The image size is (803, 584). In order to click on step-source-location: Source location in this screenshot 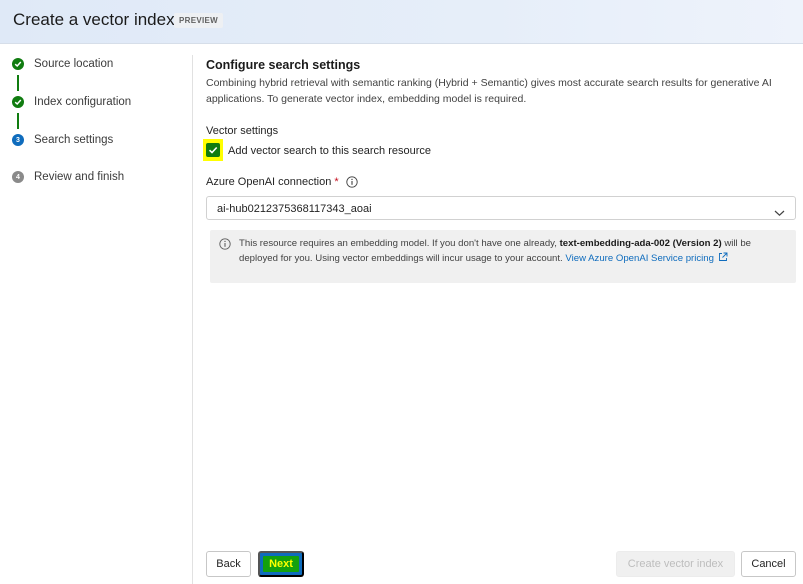, I will do `click(62, 64)`.